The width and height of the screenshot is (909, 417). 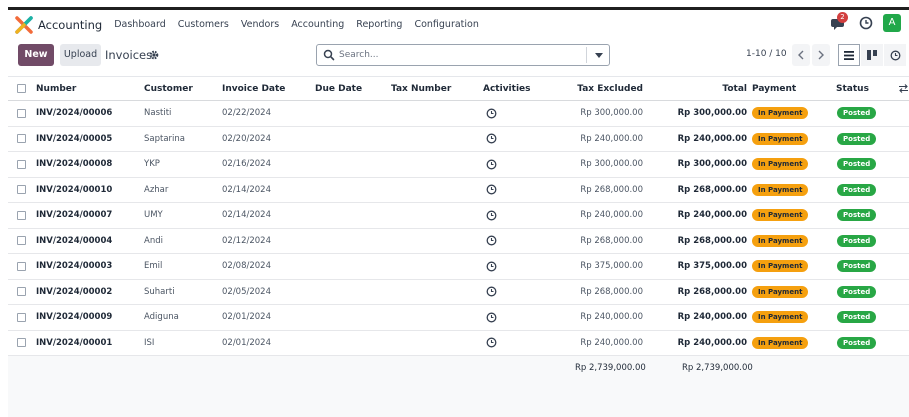 I want to click on select-all-checkbox, so click(x=21, y=88).